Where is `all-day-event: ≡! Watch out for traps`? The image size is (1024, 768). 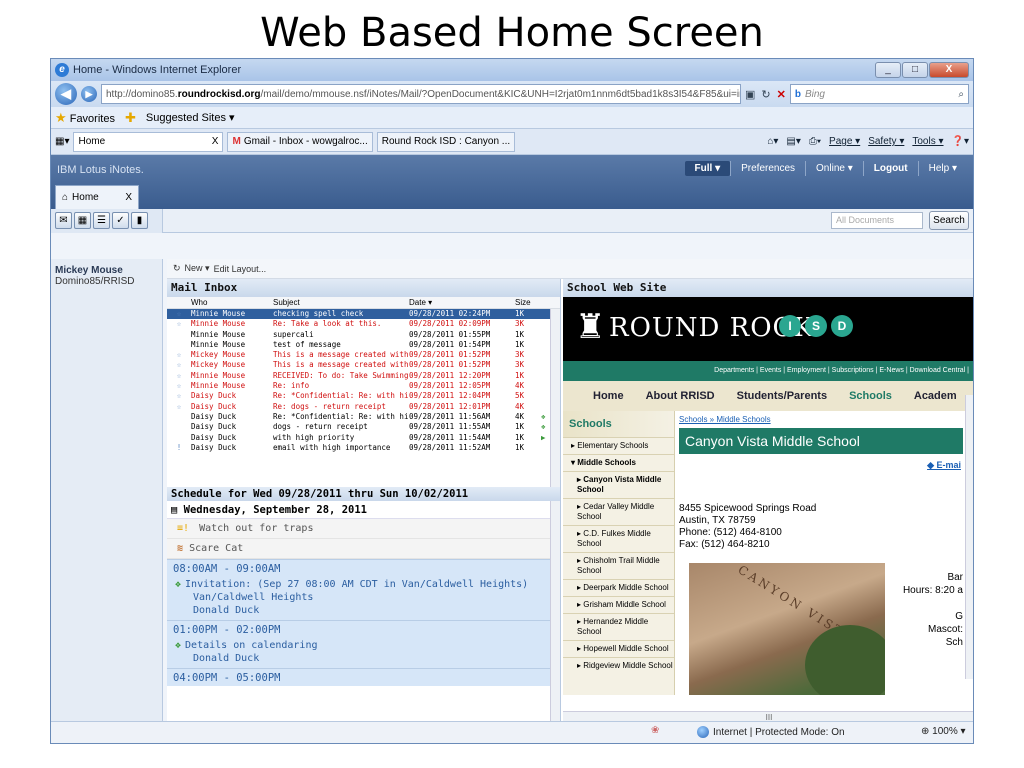 all-day-event: ≡! Watch out for traps is located at coordinates (363, 529).